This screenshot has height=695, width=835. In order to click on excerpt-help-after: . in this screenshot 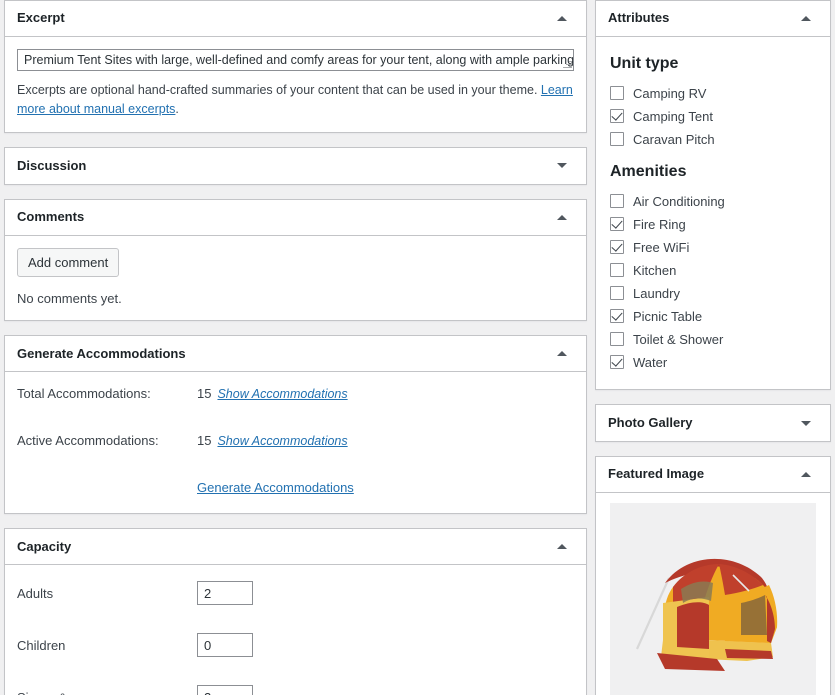, I will do `click(177, 109)`.